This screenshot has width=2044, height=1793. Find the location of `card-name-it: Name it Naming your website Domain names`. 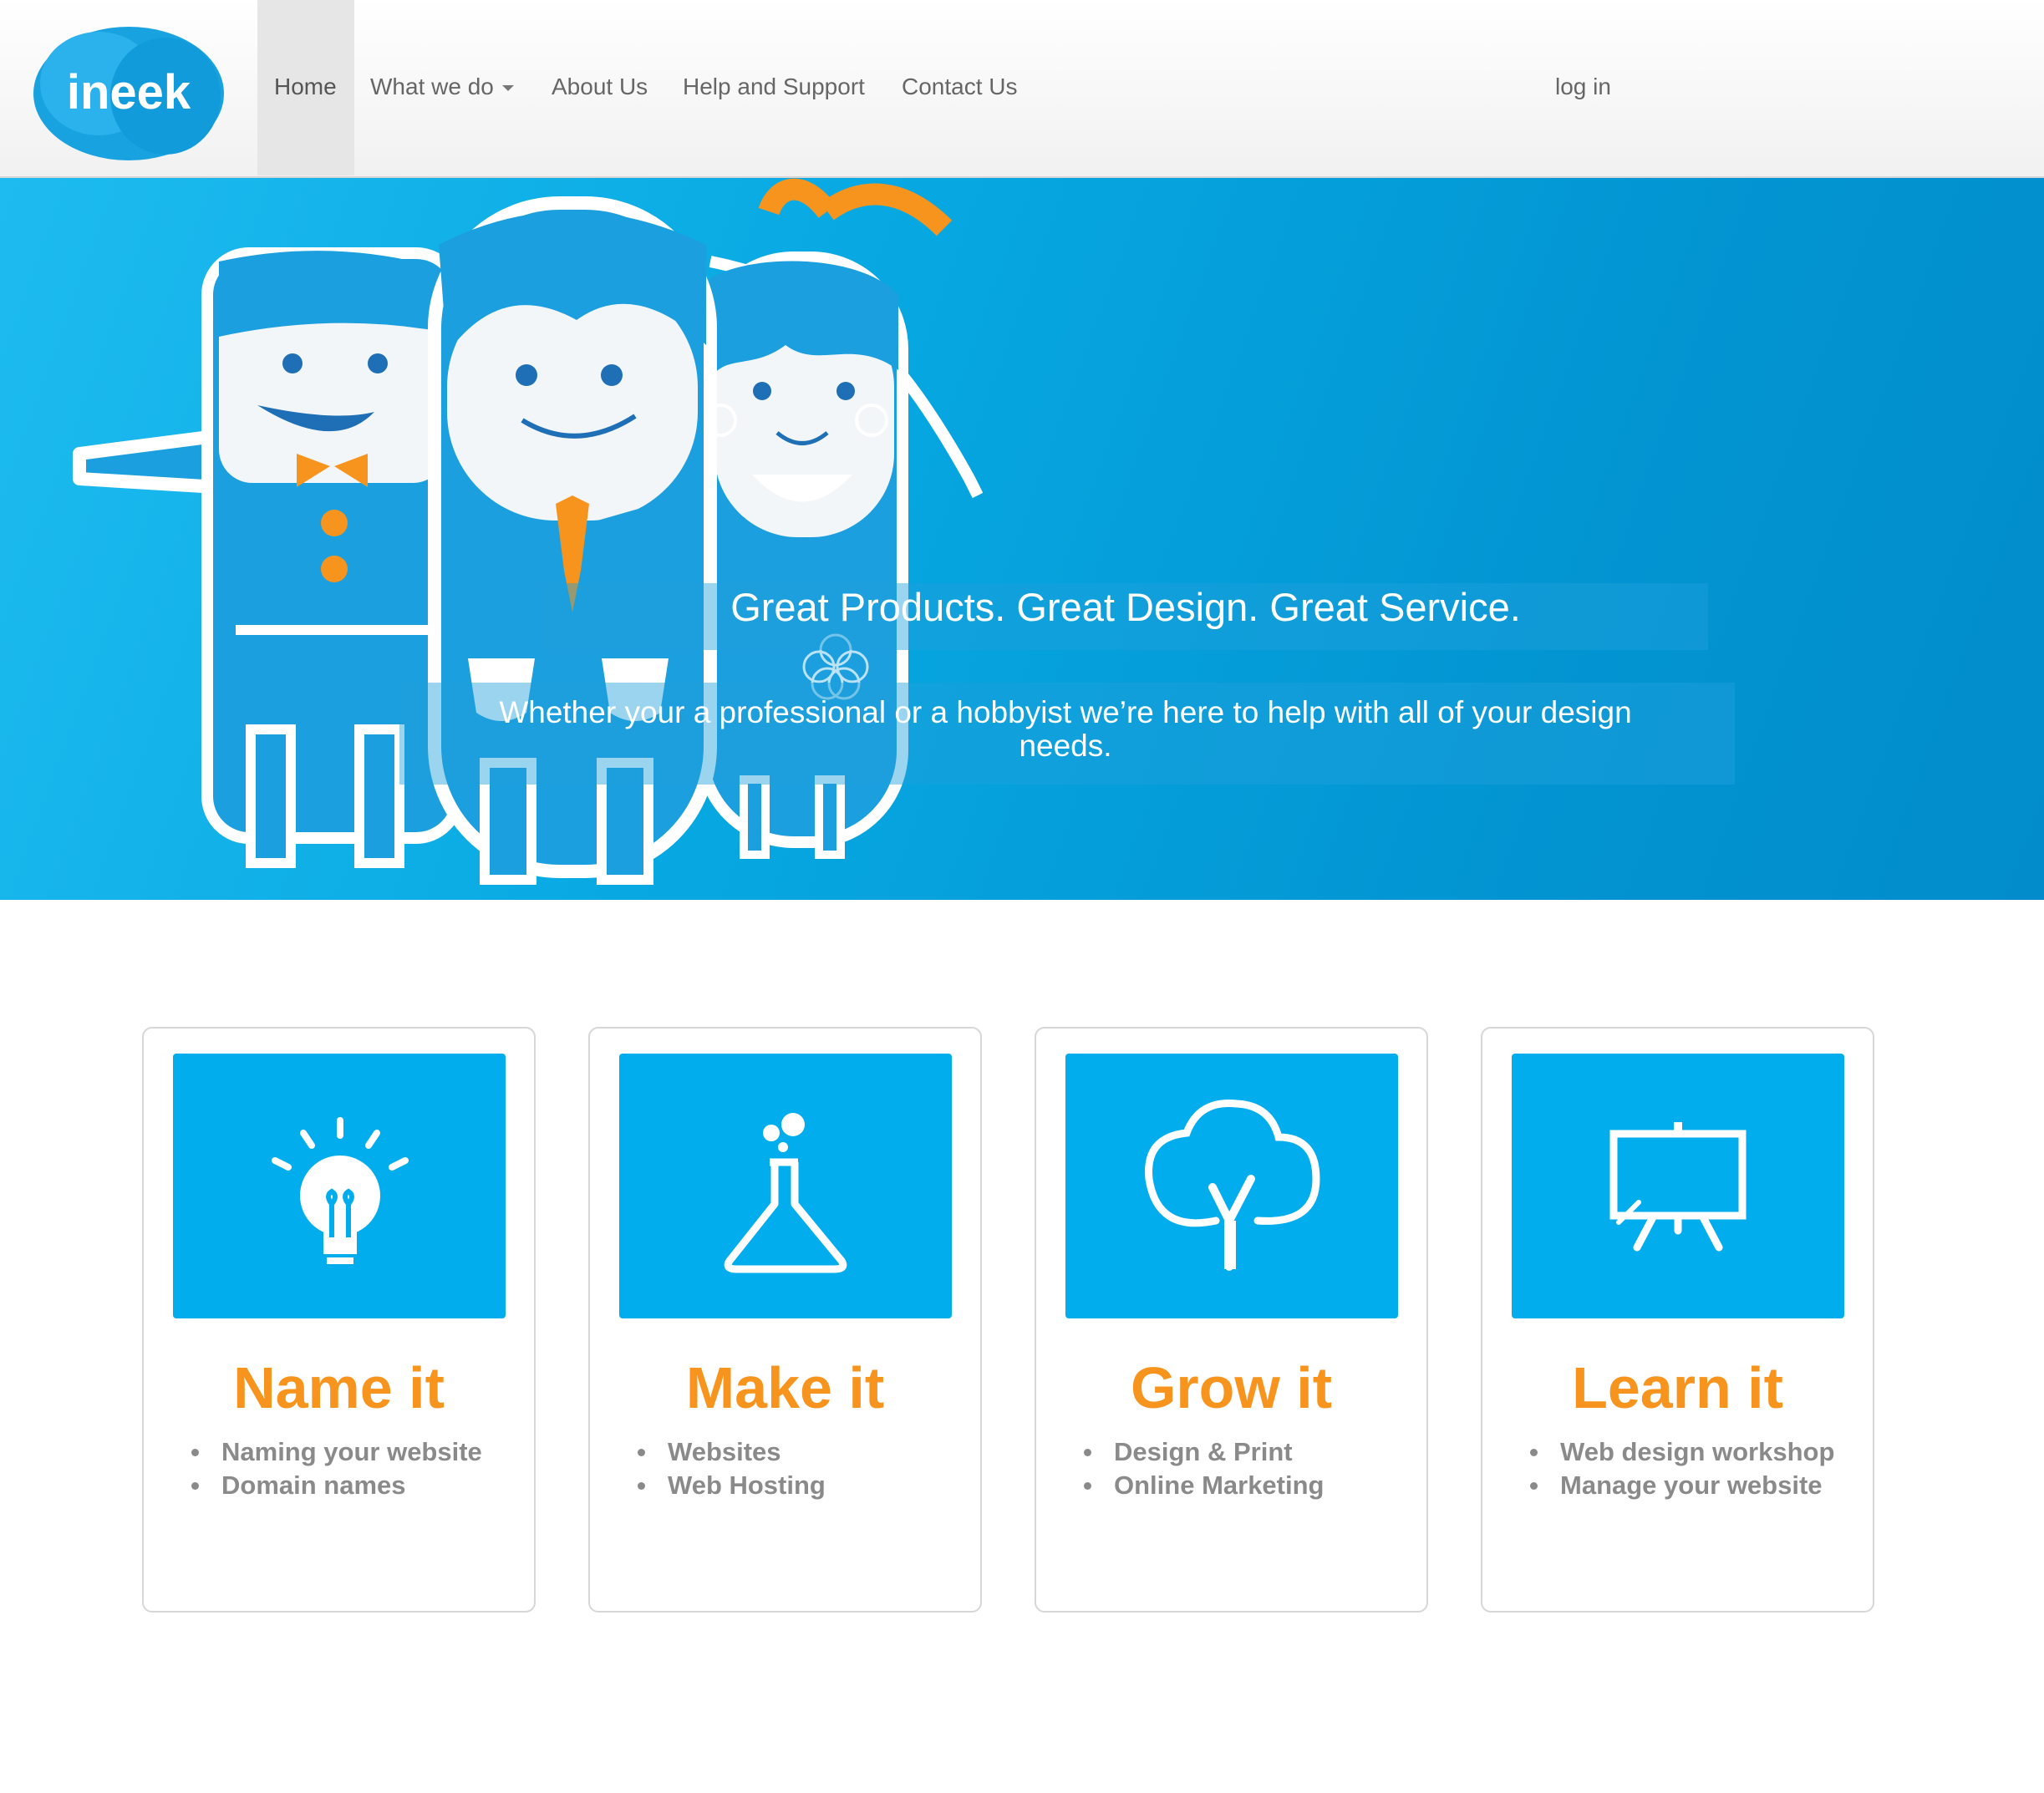

card-name-it: Name it Naming your website Domain names is located at coordinates (339, 1320).